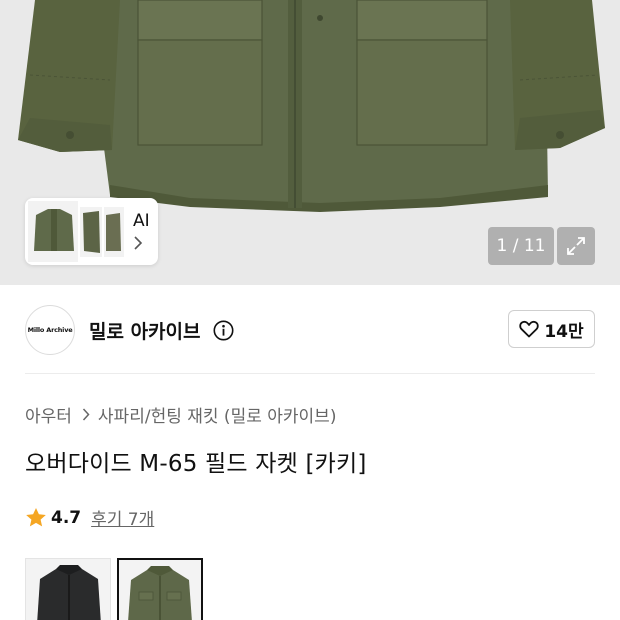 The width and height of the screenshot is (620, 620). I want to click on breadcrumb-category: 아우터, so click(48, 414).